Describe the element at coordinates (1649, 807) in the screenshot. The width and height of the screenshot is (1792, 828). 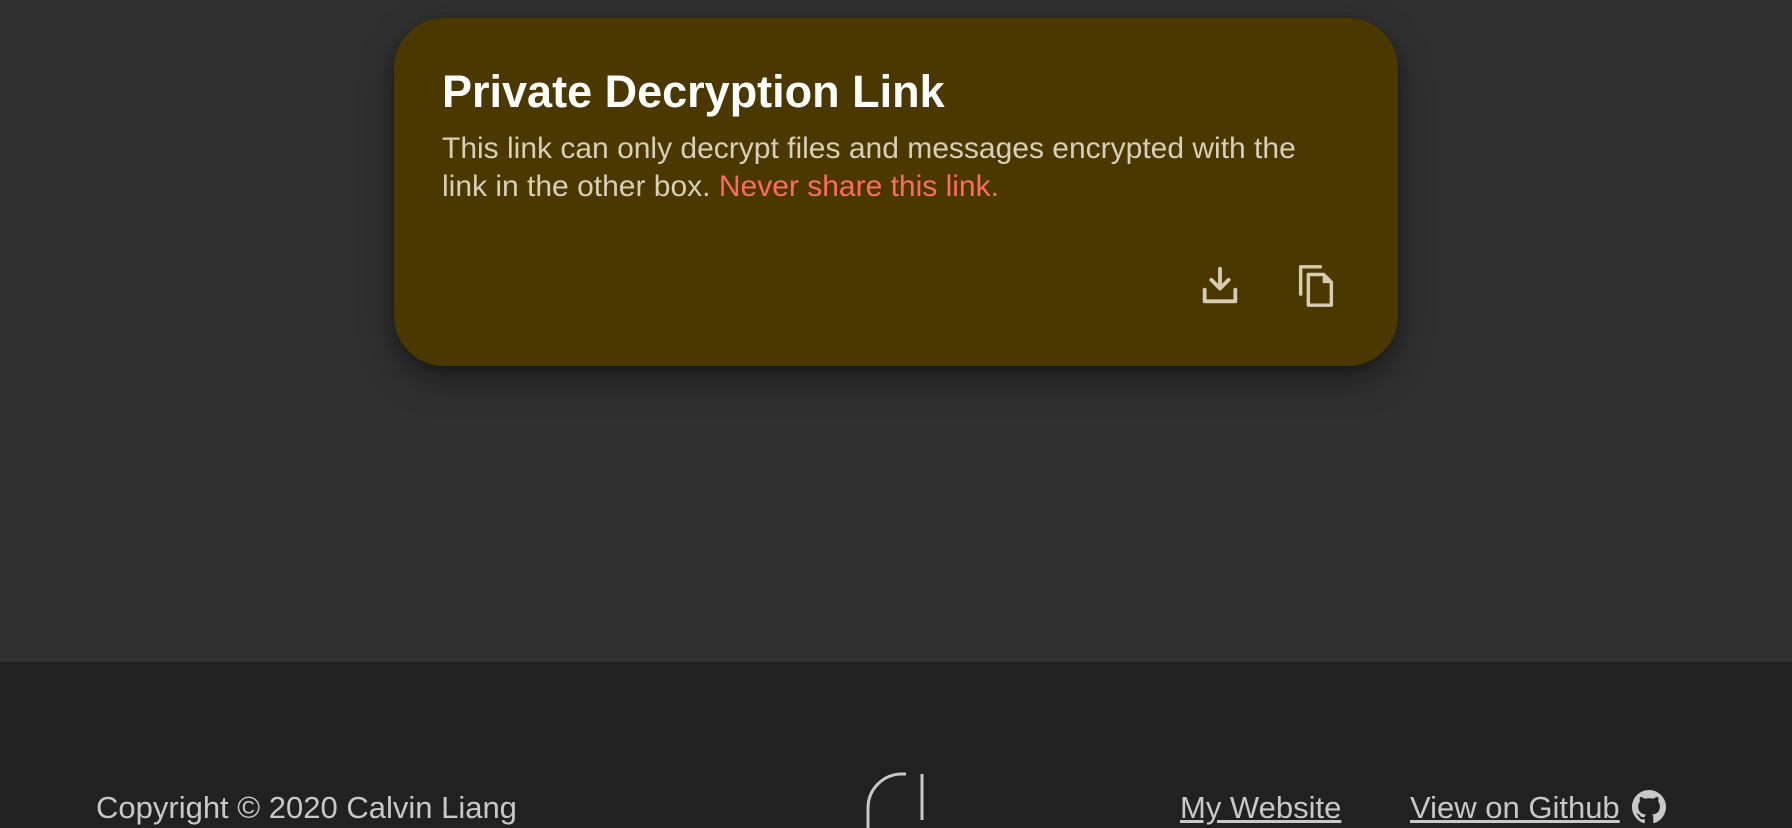
I see `github-icon` at that location.